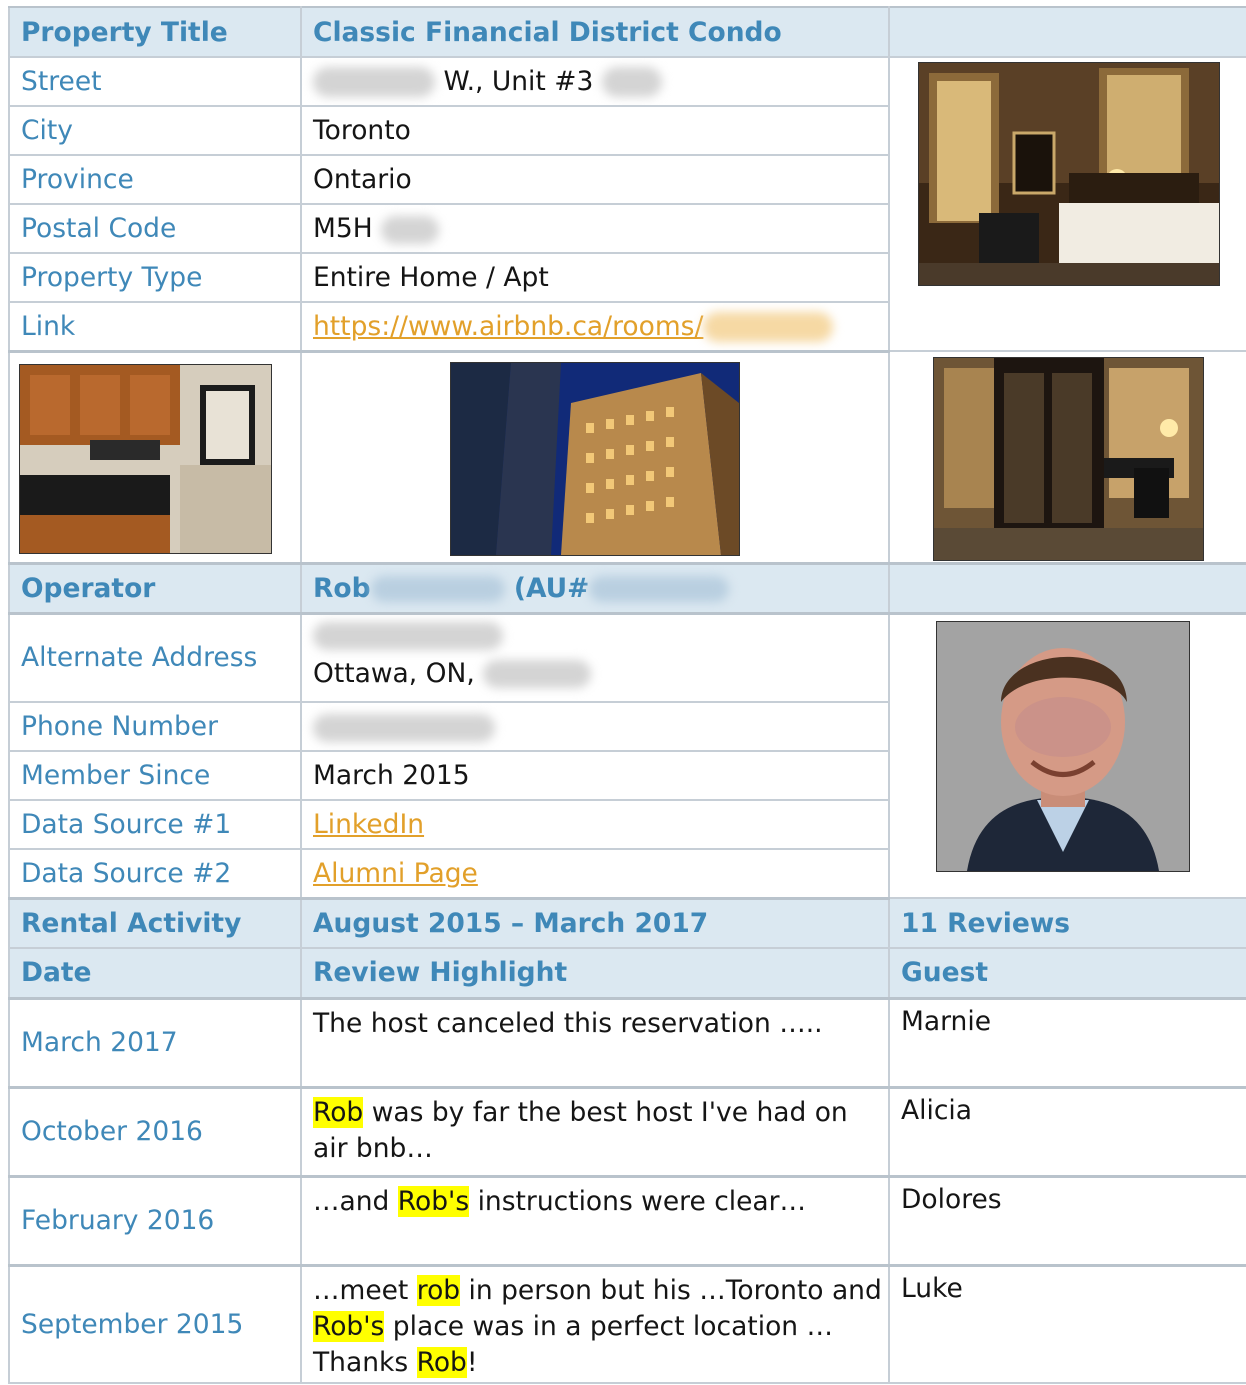  I want to click on data-source-1-cell: LinkedIn, so click(595, 825).